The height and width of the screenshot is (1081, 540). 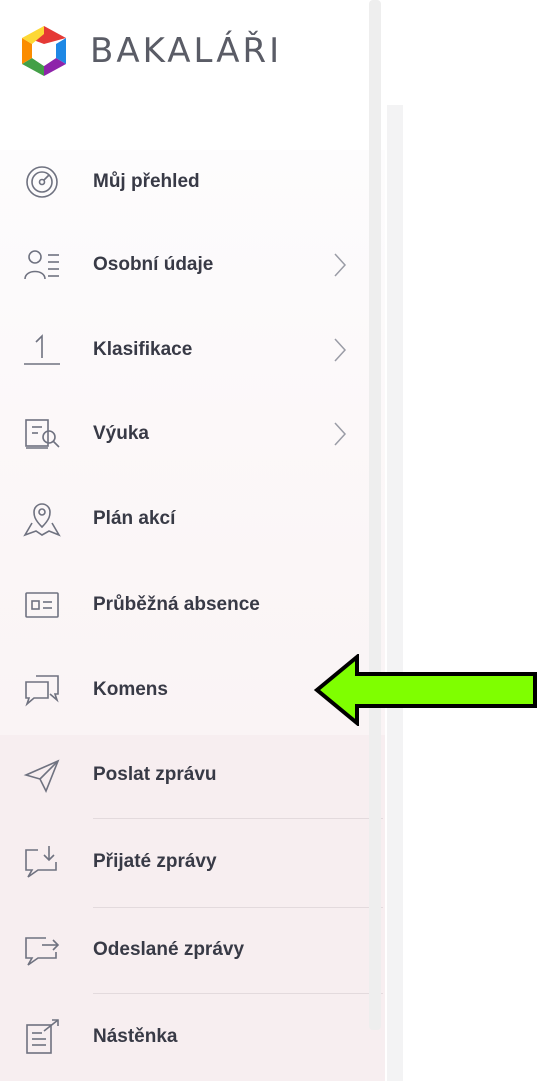 I want to click on book-search-icon, so click(x=42, y=434).